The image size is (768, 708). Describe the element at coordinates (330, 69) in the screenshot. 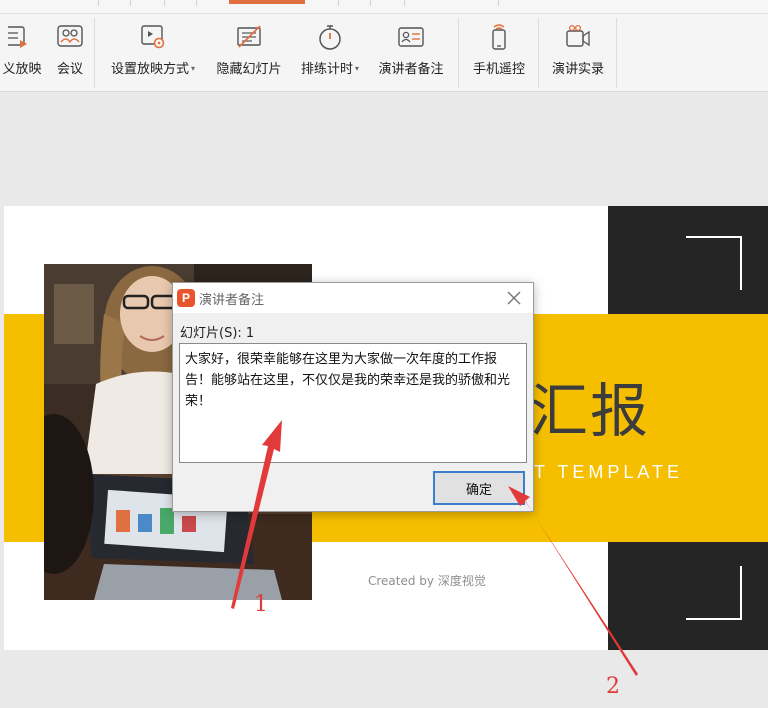

I see `rehearse-timings-label: 排练计时 ▾` at that location.